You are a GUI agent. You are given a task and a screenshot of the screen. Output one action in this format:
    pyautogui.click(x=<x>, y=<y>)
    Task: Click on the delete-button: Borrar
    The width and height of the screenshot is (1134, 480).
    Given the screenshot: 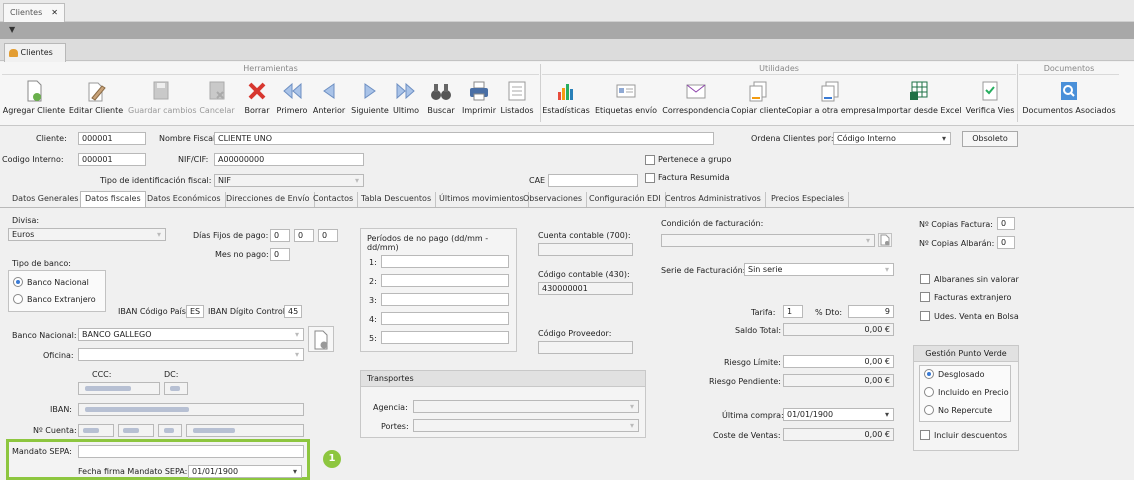 What is the action you would take?
    pyautogui.click(x=257, y=100)
    